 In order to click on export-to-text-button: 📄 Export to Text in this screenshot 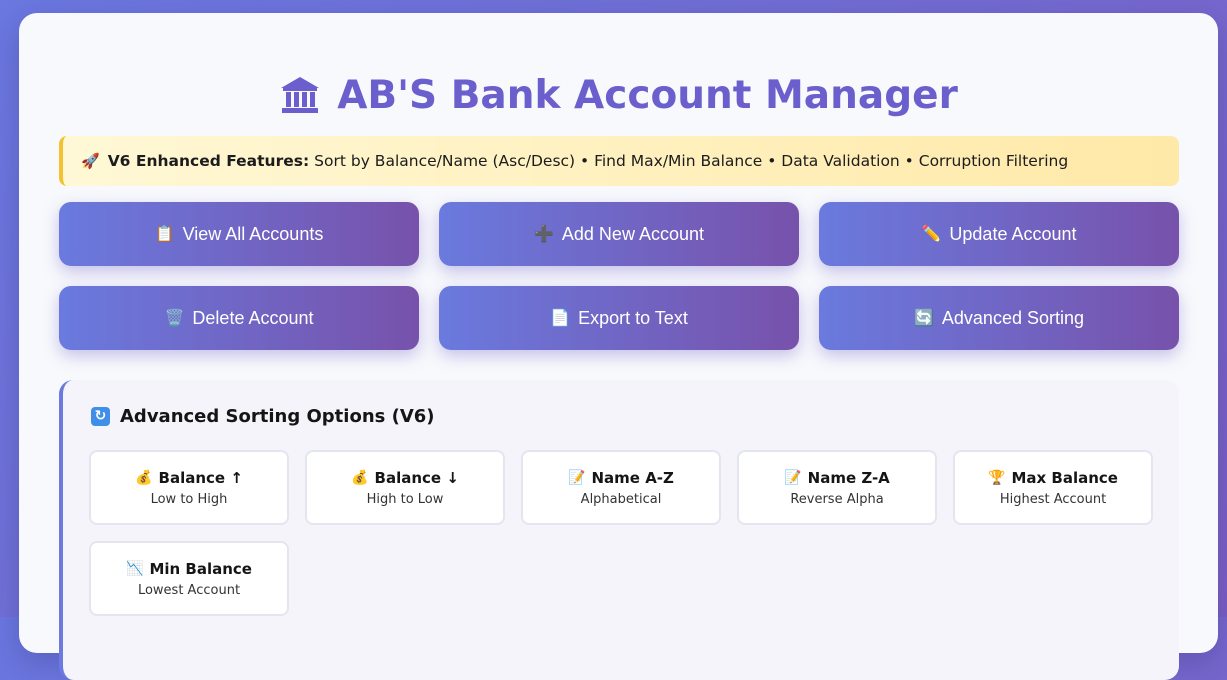, I will do `click(619, 318)`.